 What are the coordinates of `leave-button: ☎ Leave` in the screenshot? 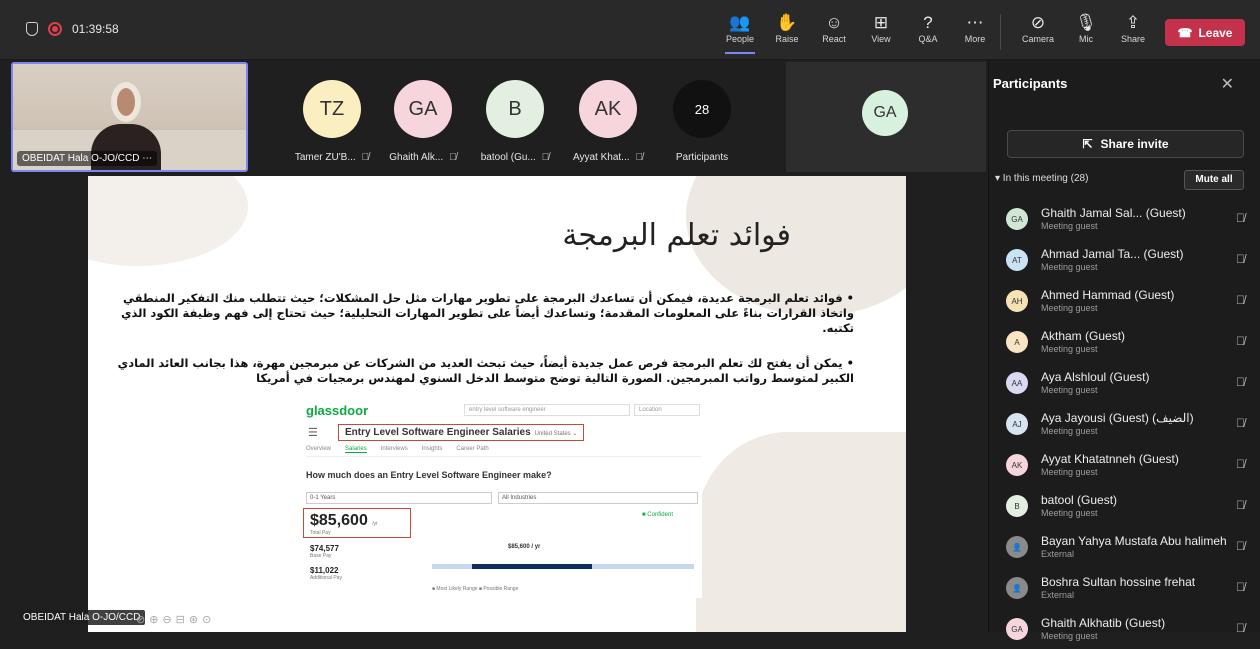 It's located at (1205, 32).